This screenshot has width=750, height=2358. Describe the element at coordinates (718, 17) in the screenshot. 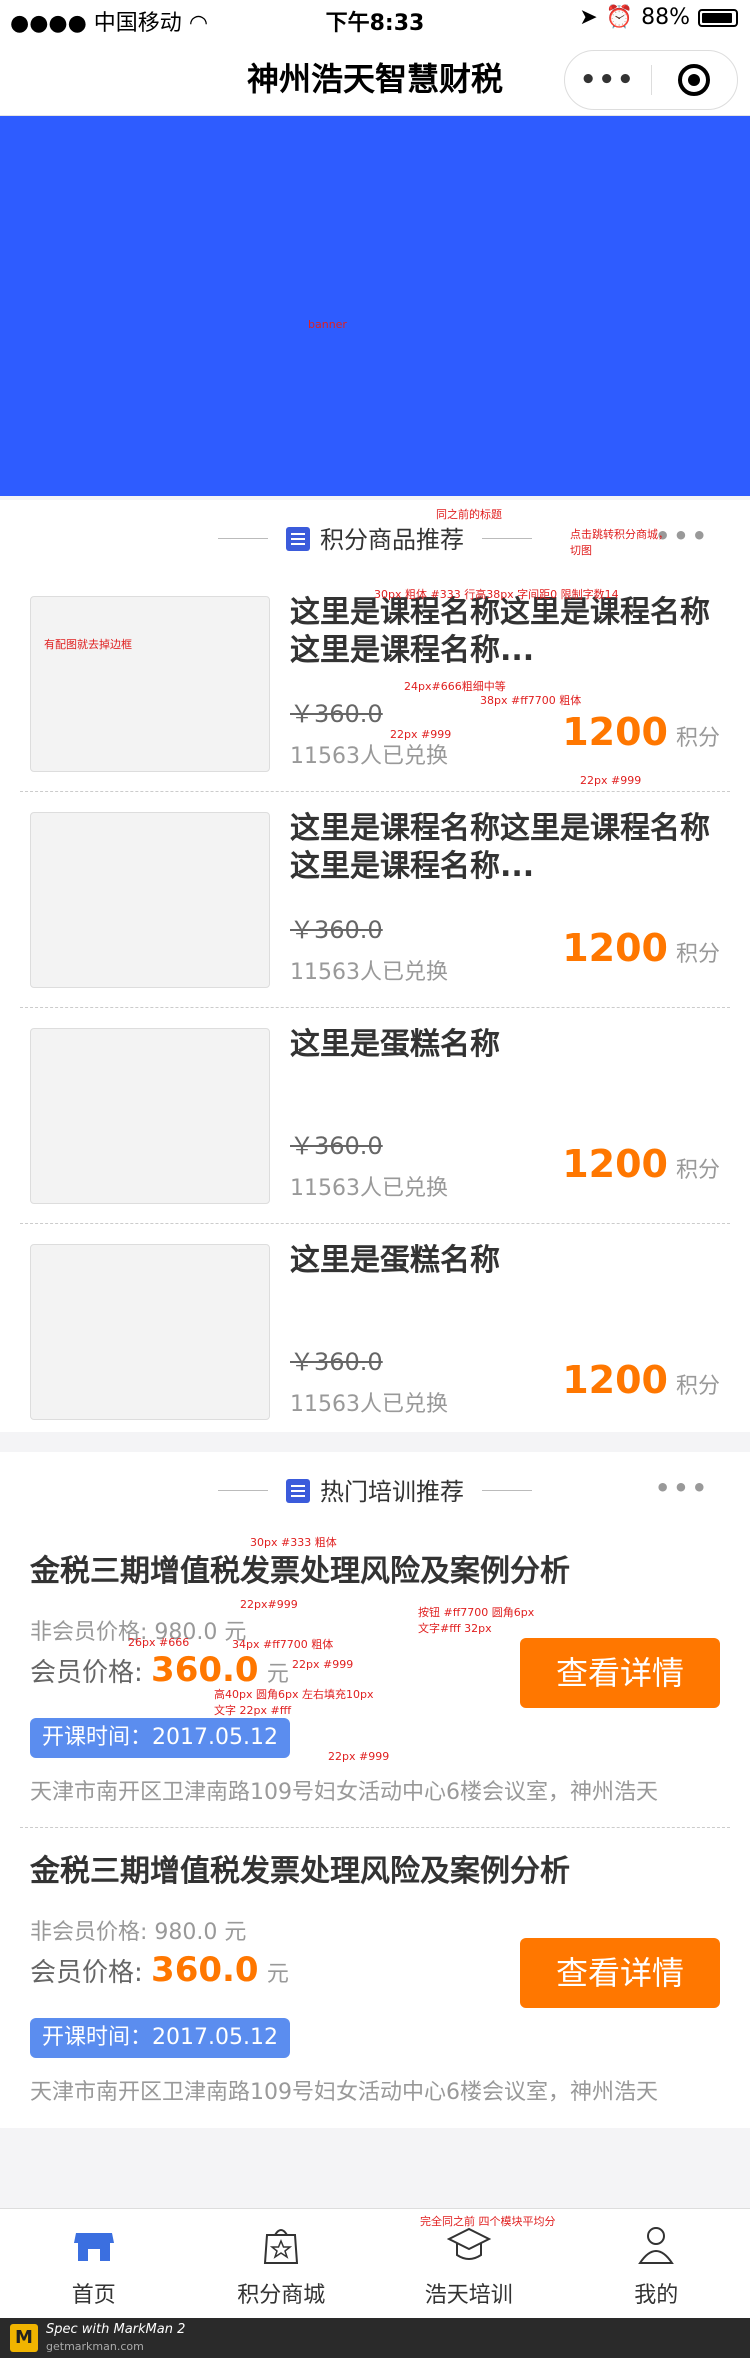

I see `battery-icon` at that location.